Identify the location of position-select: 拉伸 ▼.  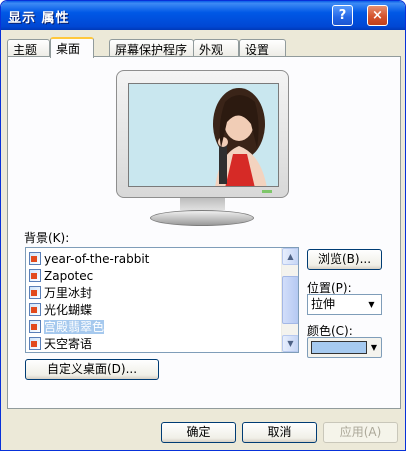
(344, 304).